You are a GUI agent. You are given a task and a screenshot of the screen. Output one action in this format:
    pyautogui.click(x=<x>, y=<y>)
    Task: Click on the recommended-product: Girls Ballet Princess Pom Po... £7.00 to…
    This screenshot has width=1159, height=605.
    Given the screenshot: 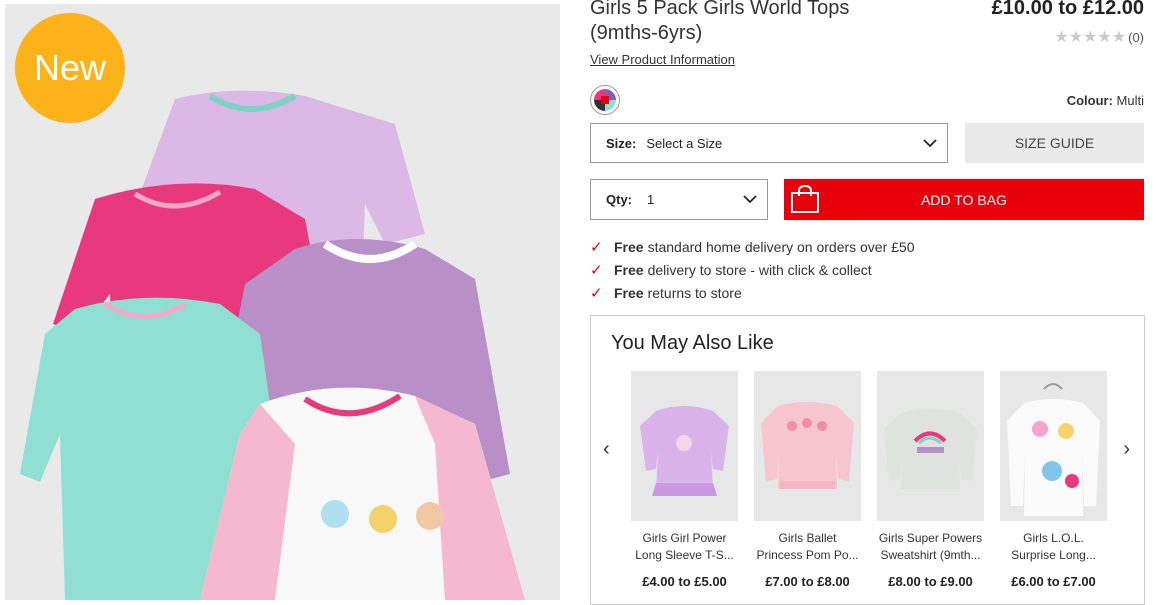 What is the action you would take?
    pyautogui.click(x=807, y=480)
    